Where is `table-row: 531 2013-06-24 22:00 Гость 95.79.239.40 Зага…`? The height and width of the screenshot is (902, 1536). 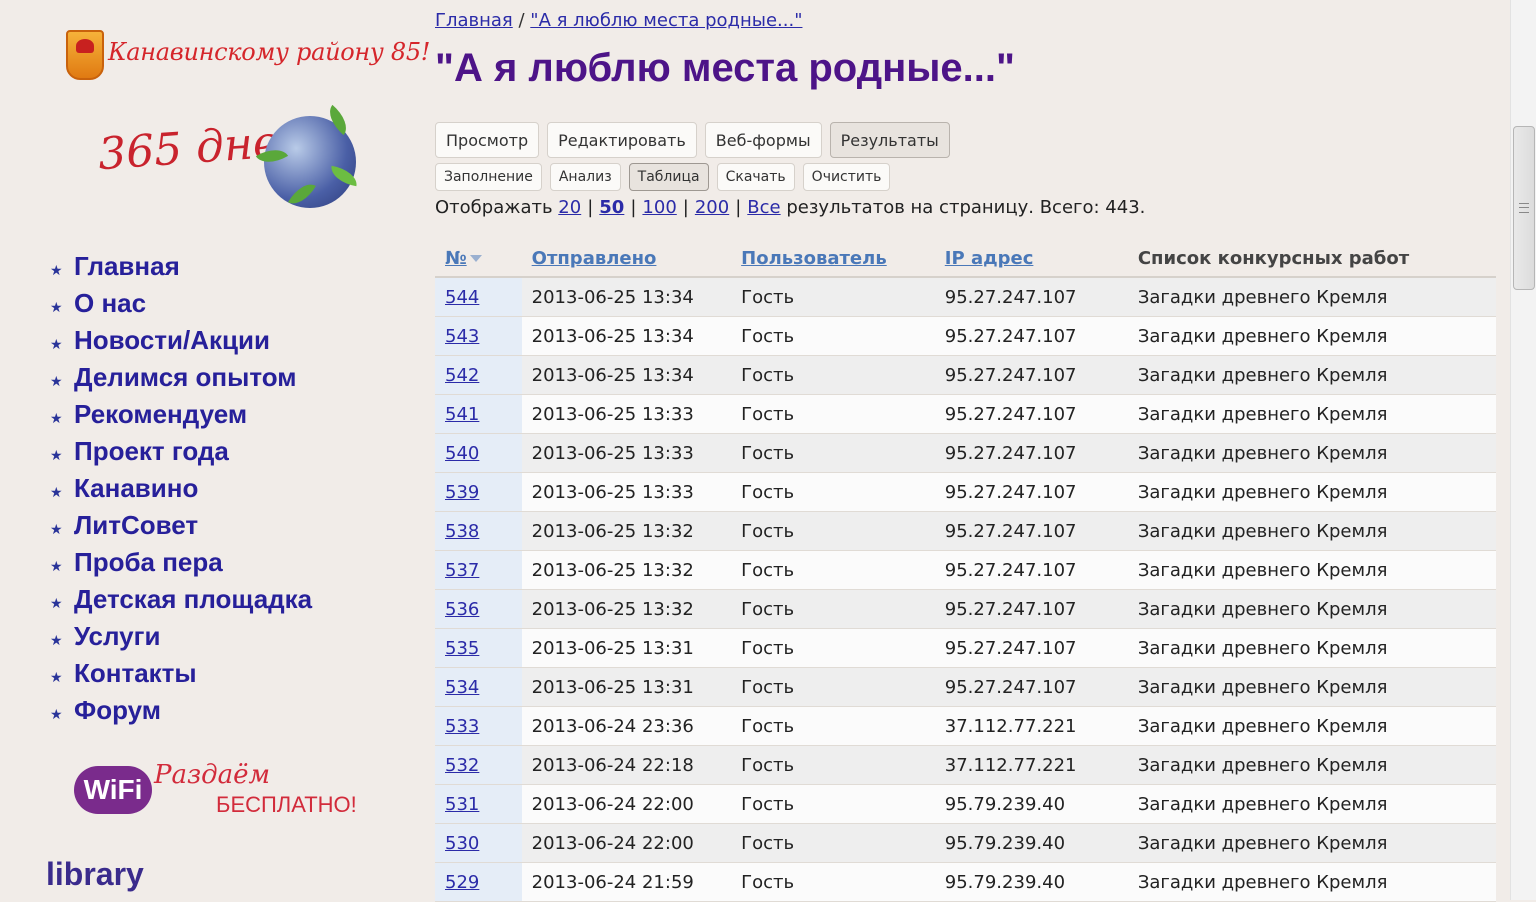
table-row: 531 2013-06-24 22:00 Гость 95.79.239.40 Зага… is located at coordinates (965, 804).